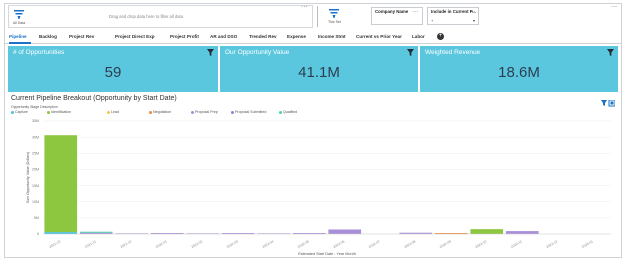 The width and height of the screenshot is (626, 261). Describe the element at coordinates (36, 218) in the screenshot. I see `y-tick-label: 5M` at that location.